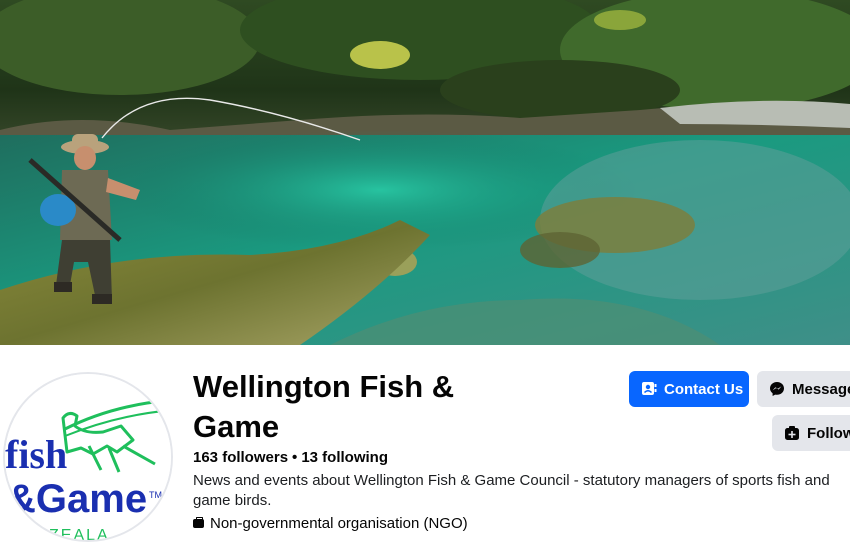 This screenshot has width=850, height=560. What do you see at coordinates (77, 499) in the screenshot?
I see `logo-text-game: &Game` at bounding box center [77, 499].